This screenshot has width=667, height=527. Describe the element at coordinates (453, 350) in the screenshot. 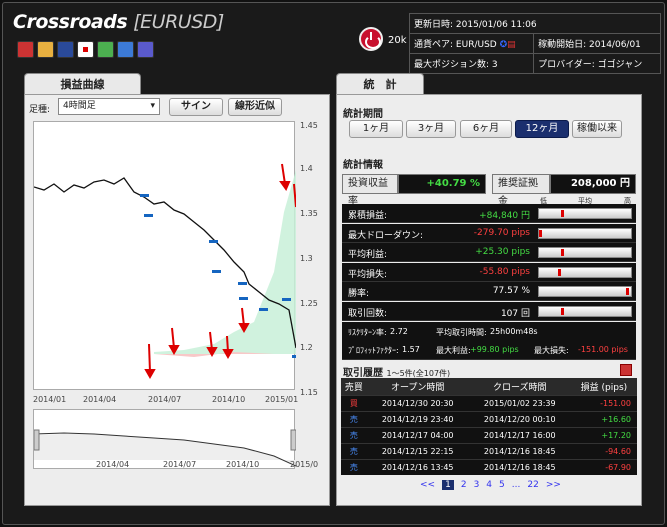

I see `max-profit-label: 最大利益:` at that location.